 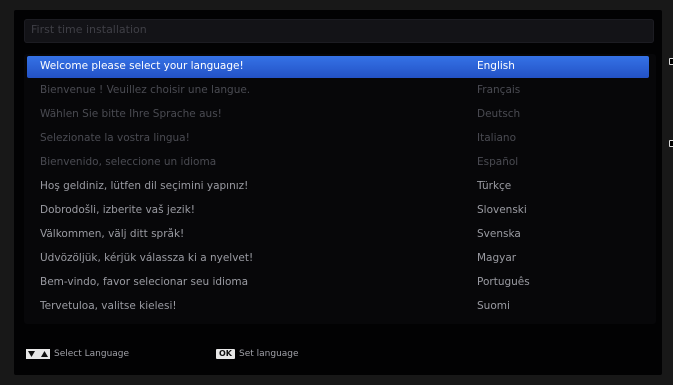 I want to click on language-name: Deutsch, so click(x=499, y=114).